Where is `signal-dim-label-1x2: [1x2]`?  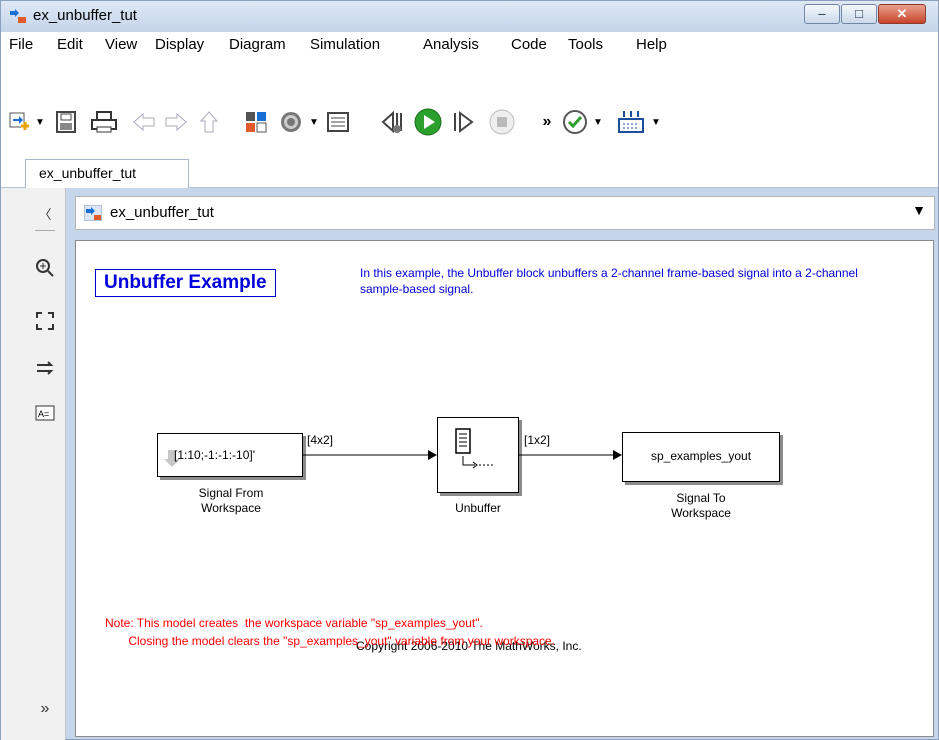
signal-dim-label-1x2: [1x2] is located at coordinates (537, 440).